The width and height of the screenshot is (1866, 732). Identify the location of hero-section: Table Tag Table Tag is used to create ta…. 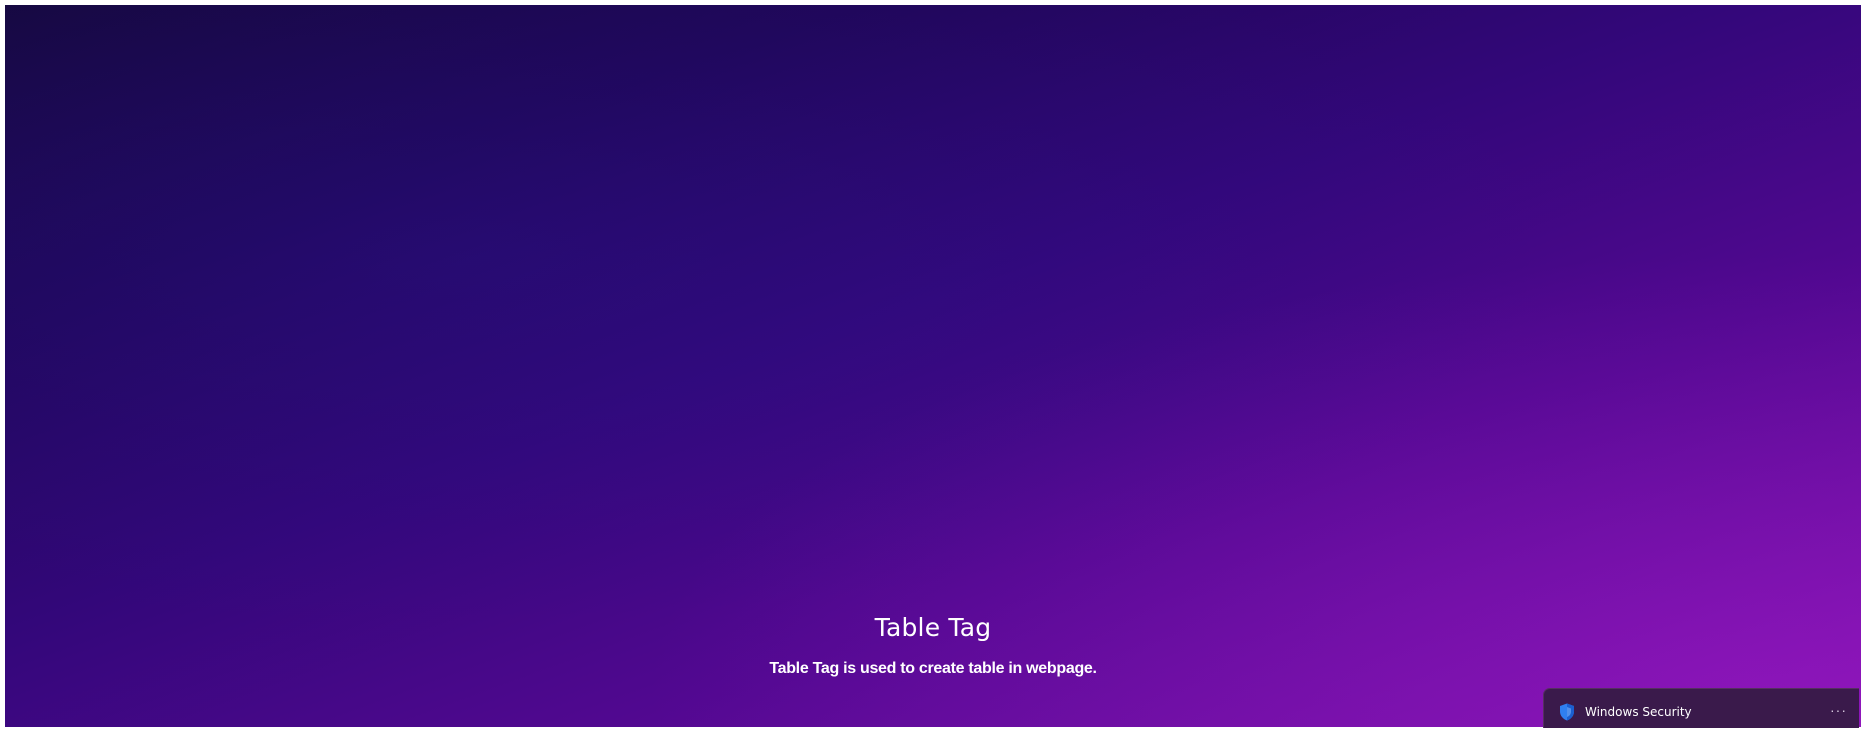
(933, 645).